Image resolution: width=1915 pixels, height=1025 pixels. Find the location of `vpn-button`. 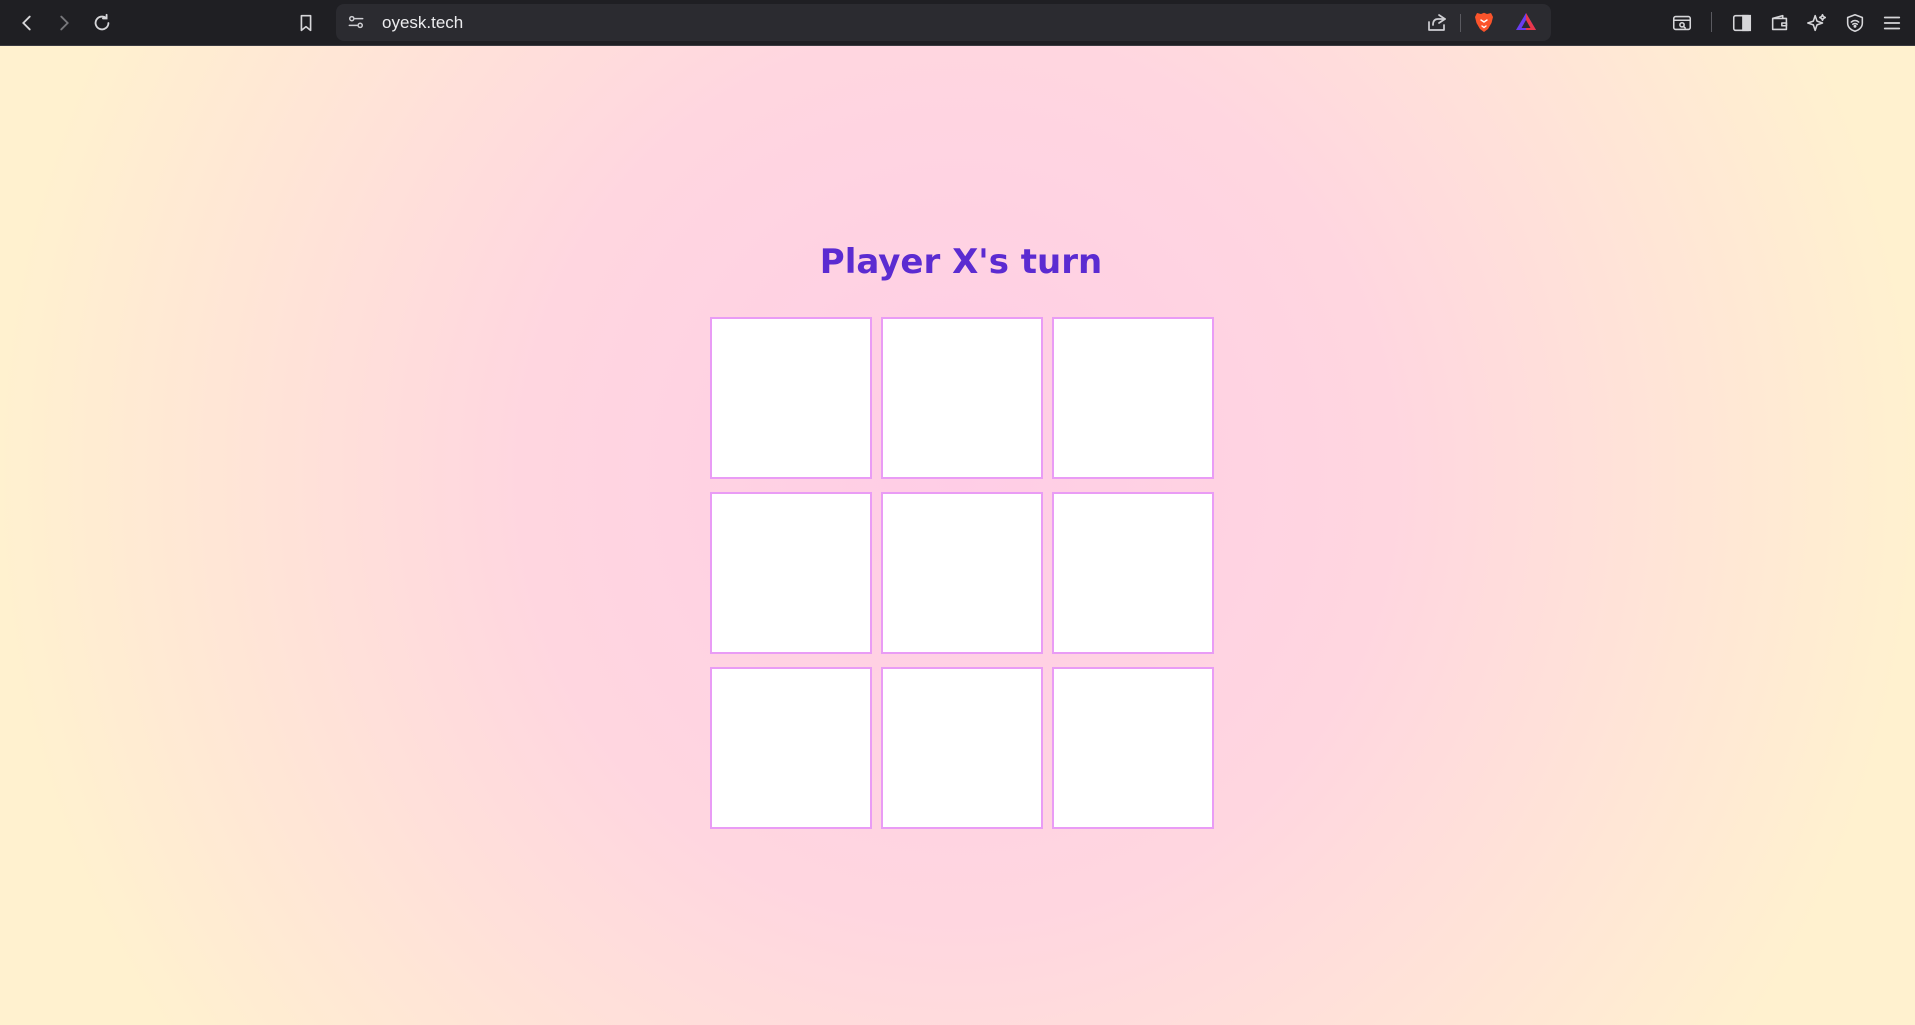

vpn-button is located at coordinates (1855, 23).